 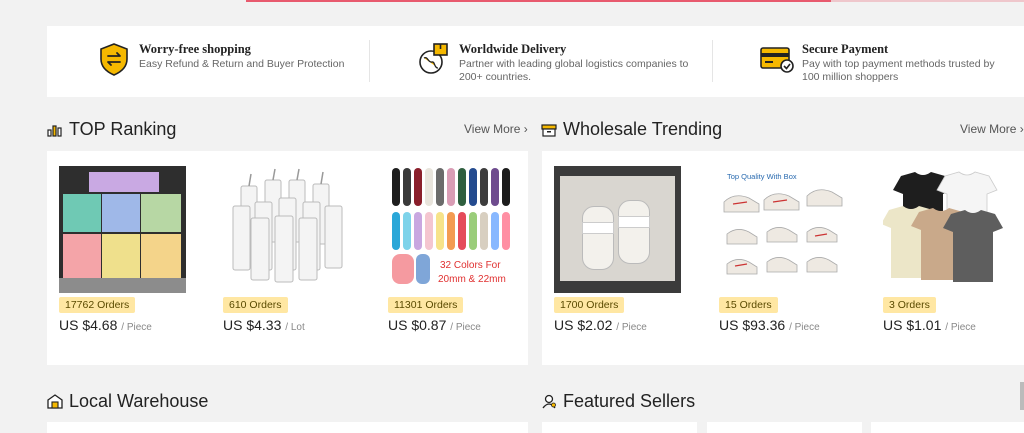 I want to click on benefit-title: Worldwide Delivery, so click(x=513, y=49).